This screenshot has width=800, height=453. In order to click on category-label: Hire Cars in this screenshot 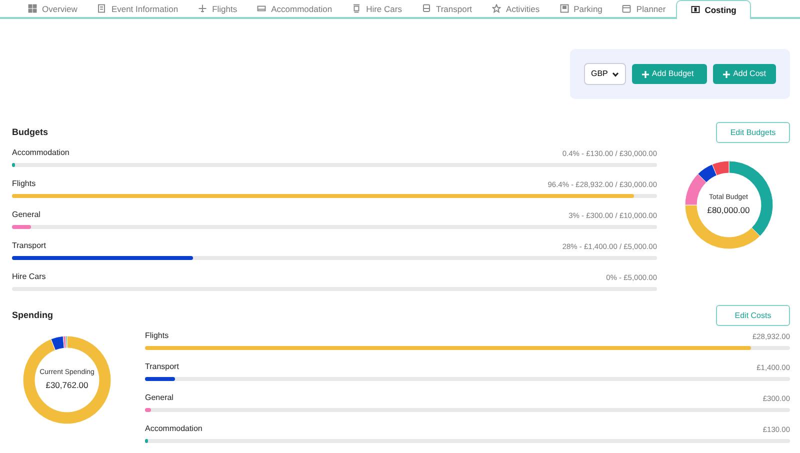, I will do `click(29, 277)`.